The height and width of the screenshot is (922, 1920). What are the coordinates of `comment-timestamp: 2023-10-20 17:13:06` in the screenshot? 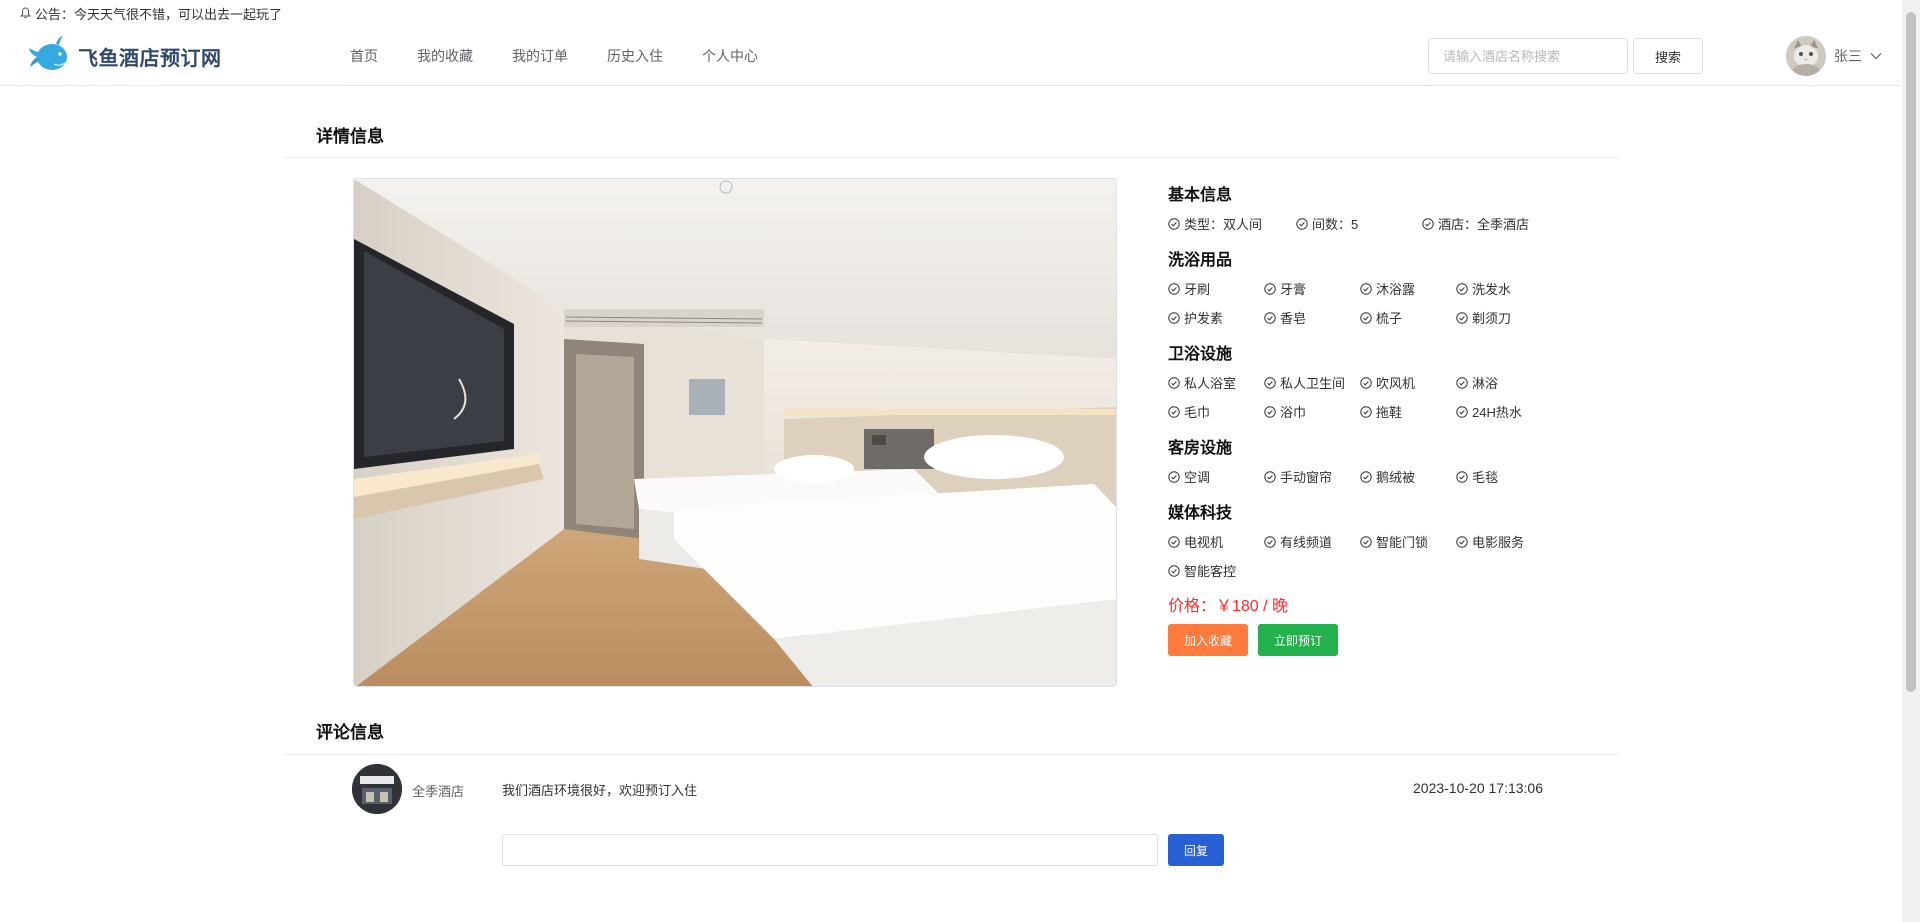 It's located at (1478, 788).